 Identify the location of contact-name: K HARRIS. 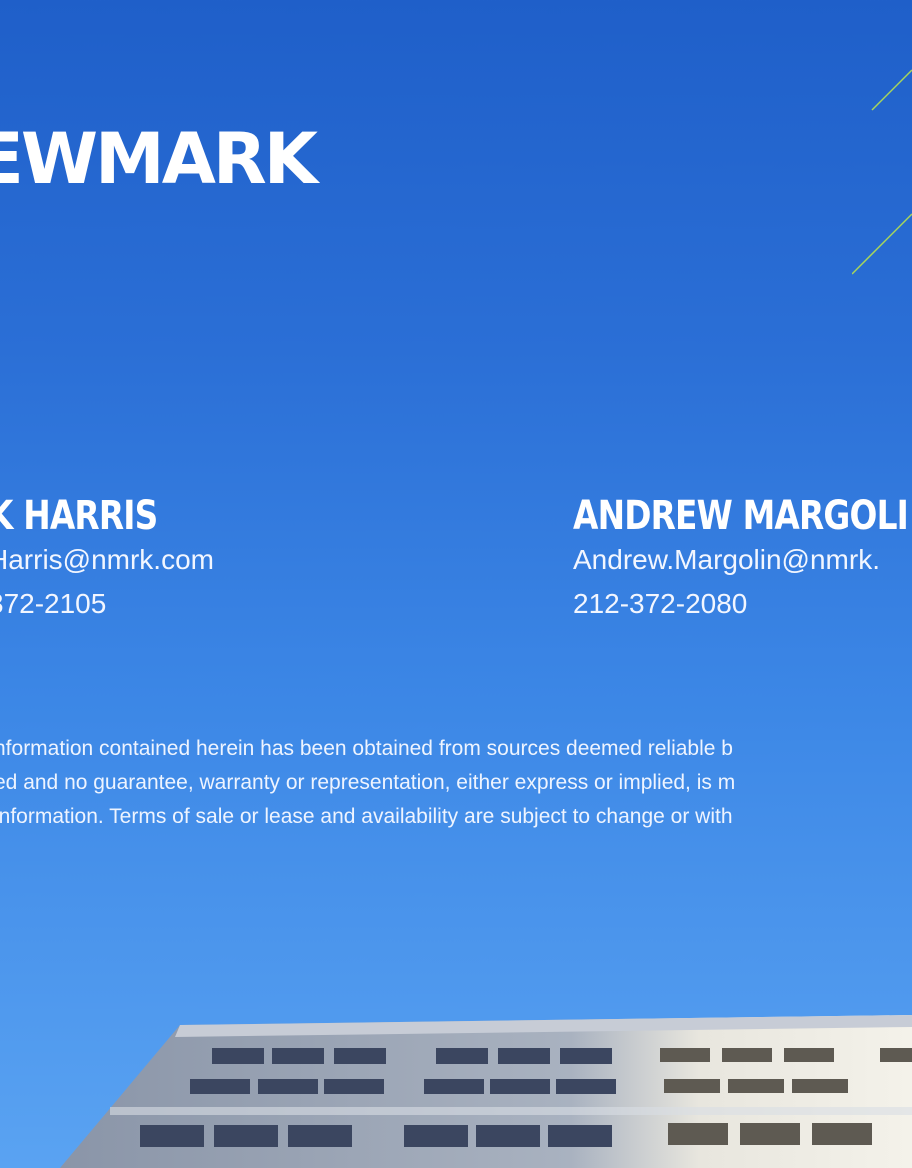
(79, 516).